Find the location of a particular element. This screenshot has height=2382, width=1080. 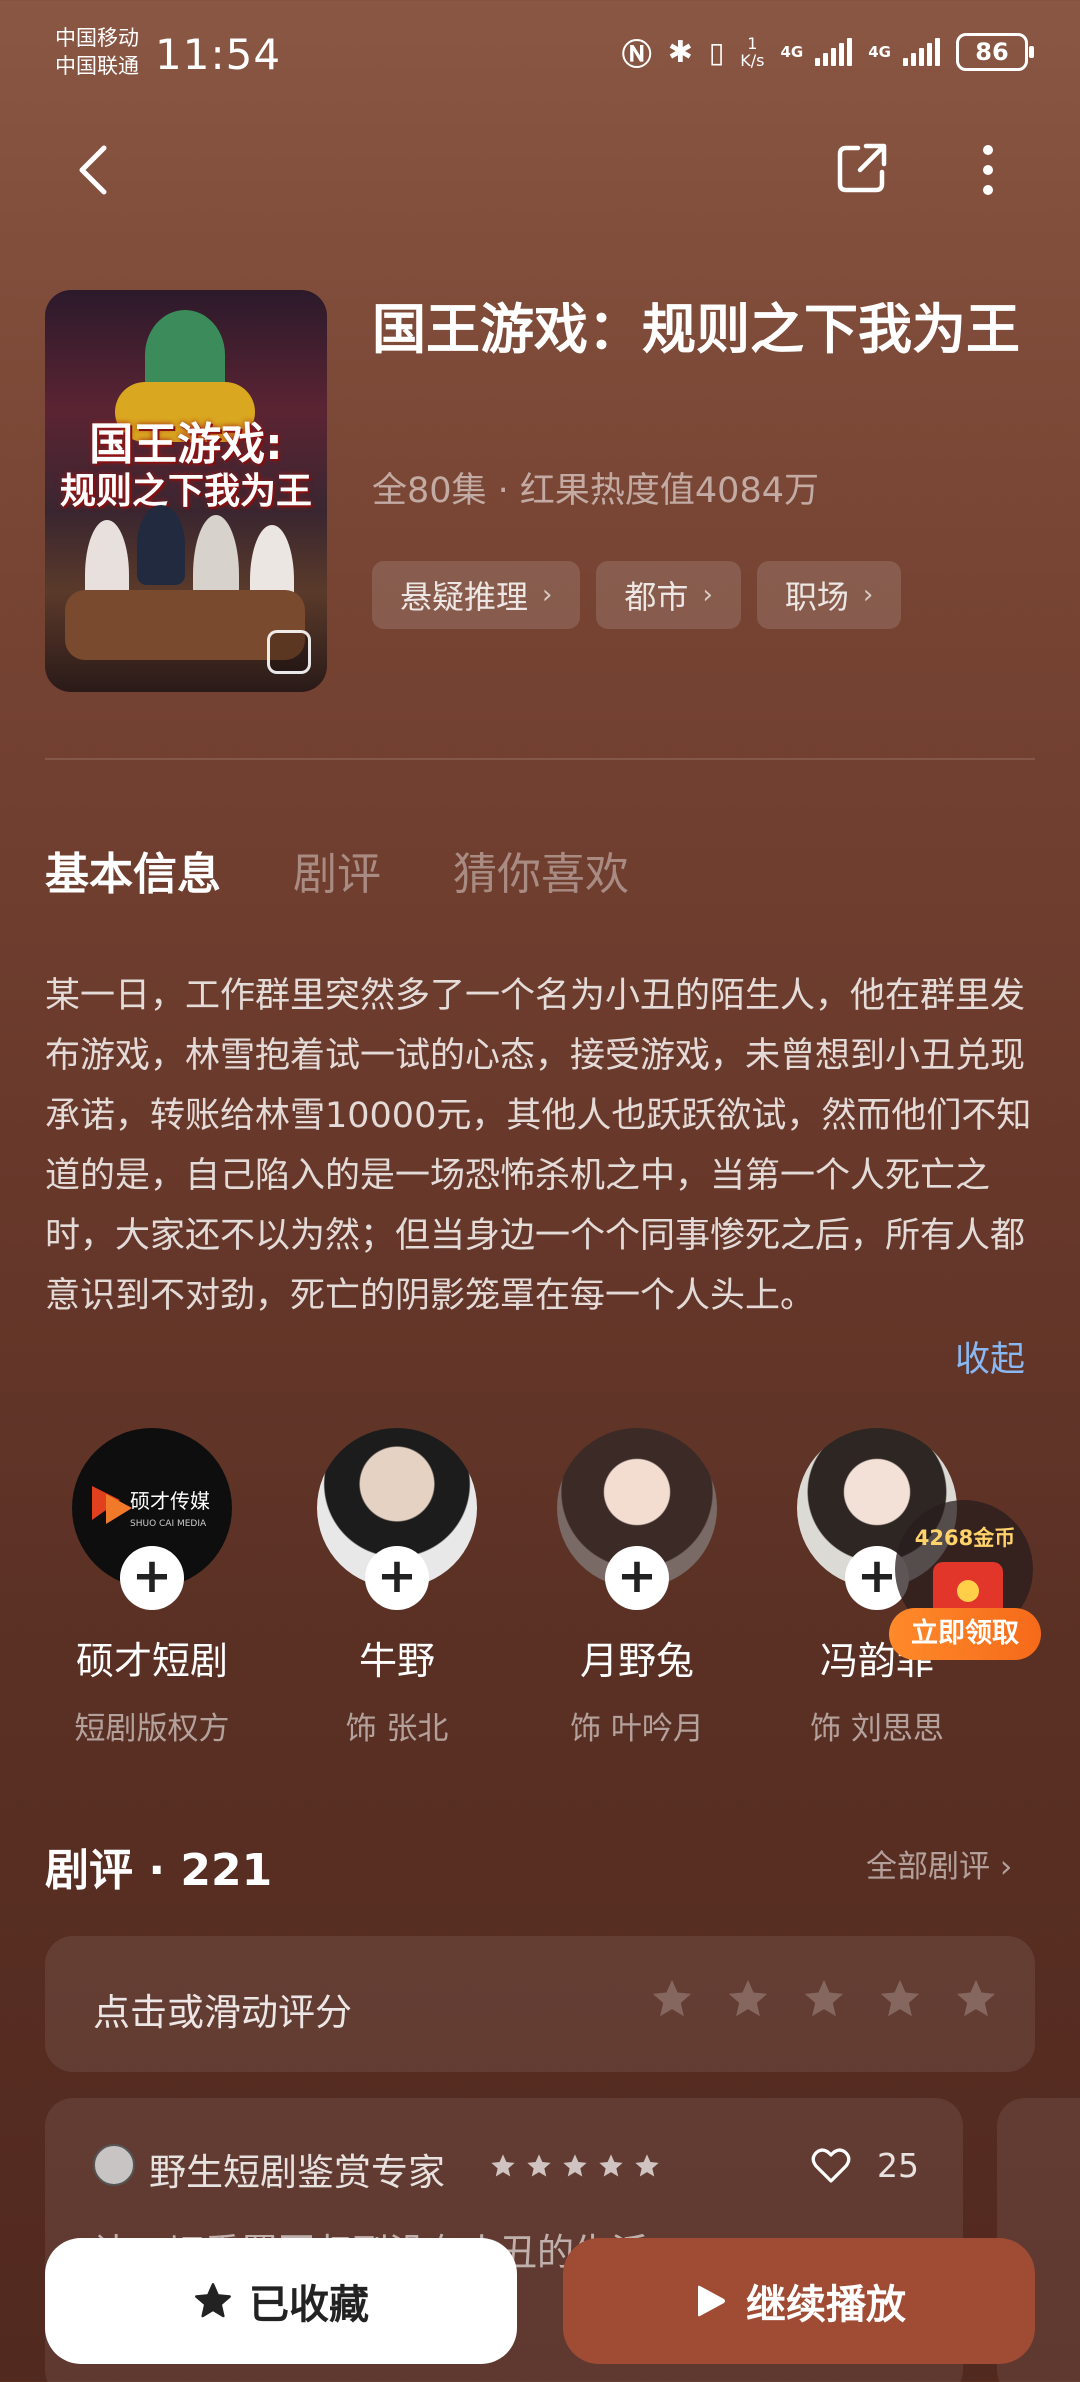

favorite-label: 已收藏 is located at coordinates (309, 2305).